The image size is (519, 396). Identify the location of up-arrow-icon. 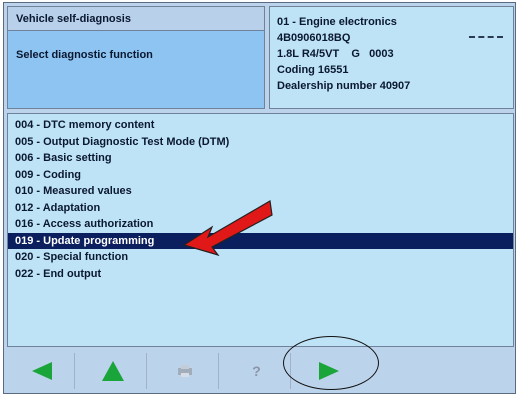
(112, 371).